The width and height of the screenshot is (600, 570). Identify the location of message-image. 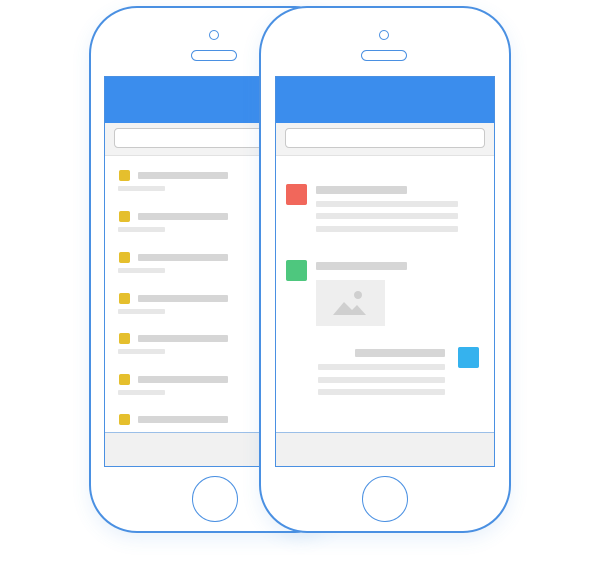
(350, 303).